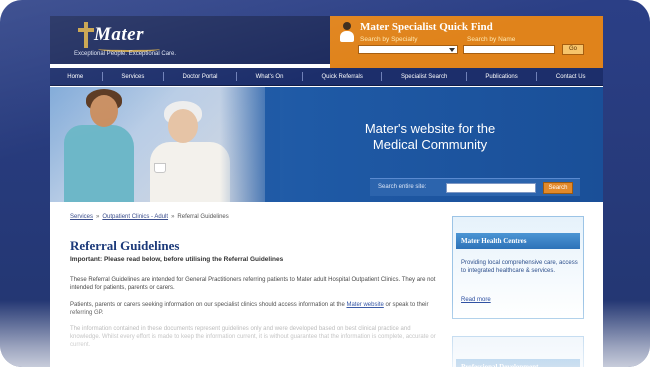  I want to click on breadcrumb-outpatient-clinics: Outpatient Clinics - Adult, so click(135, 217).